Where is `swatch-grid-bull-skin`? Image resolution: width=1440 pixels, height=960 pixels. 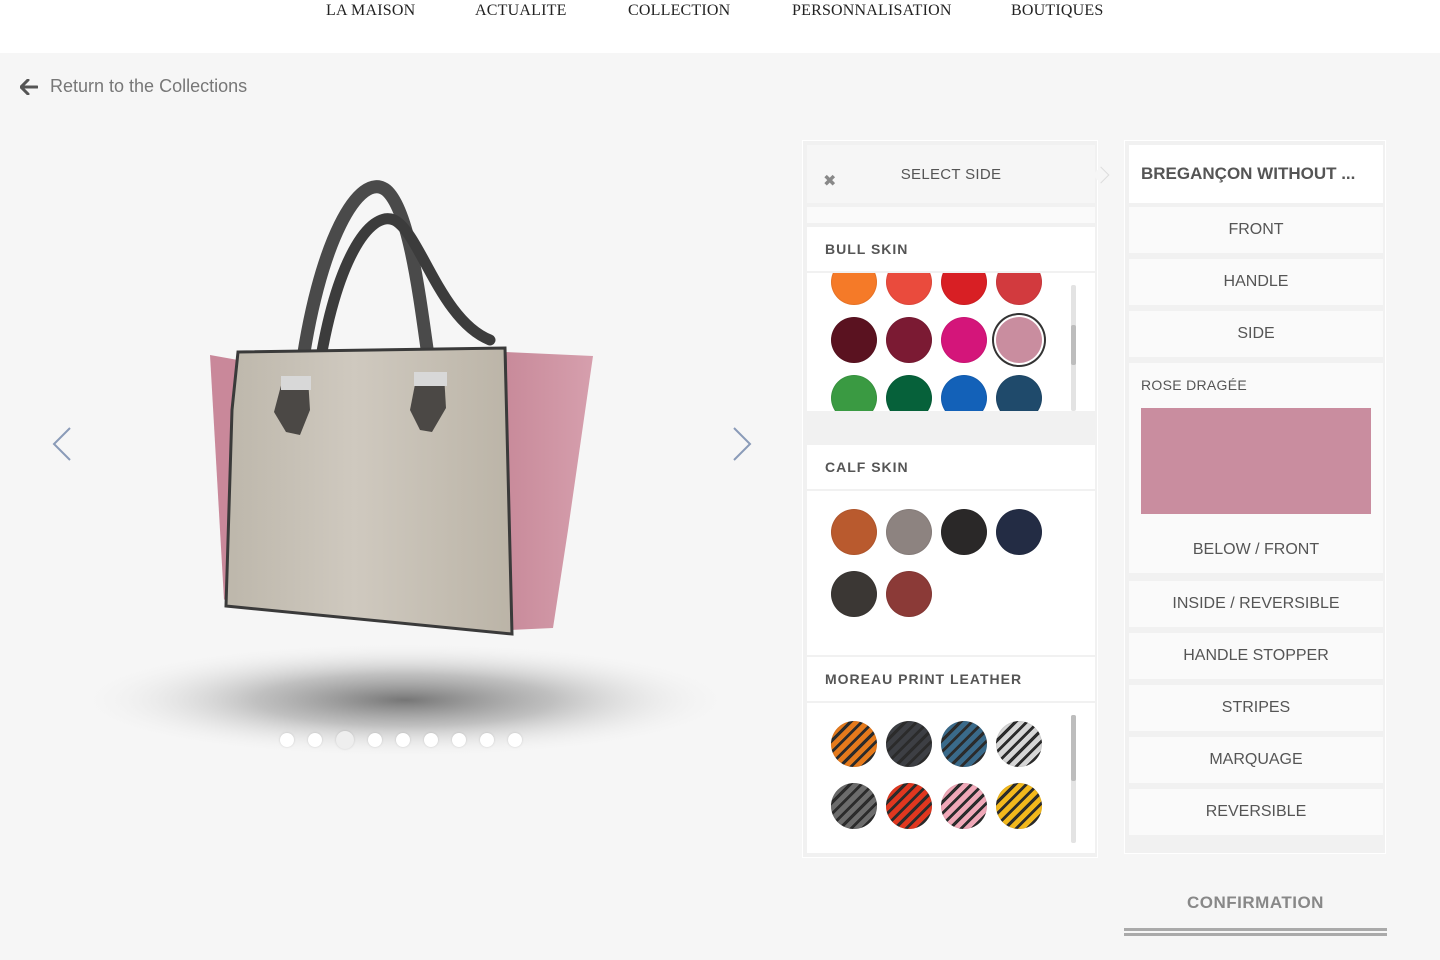
swatch-grid-bull-skin is located at coordinates (951, 342).